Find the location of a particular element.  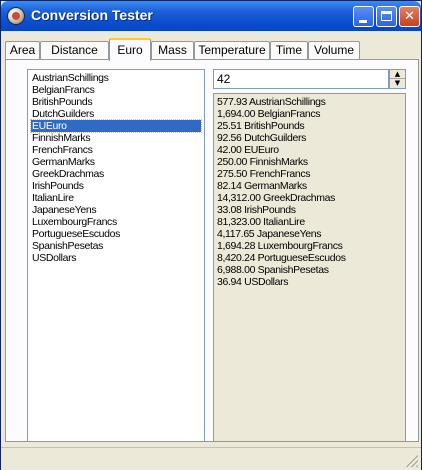

close-icon: ✕ is located at coordinates (409, 16).